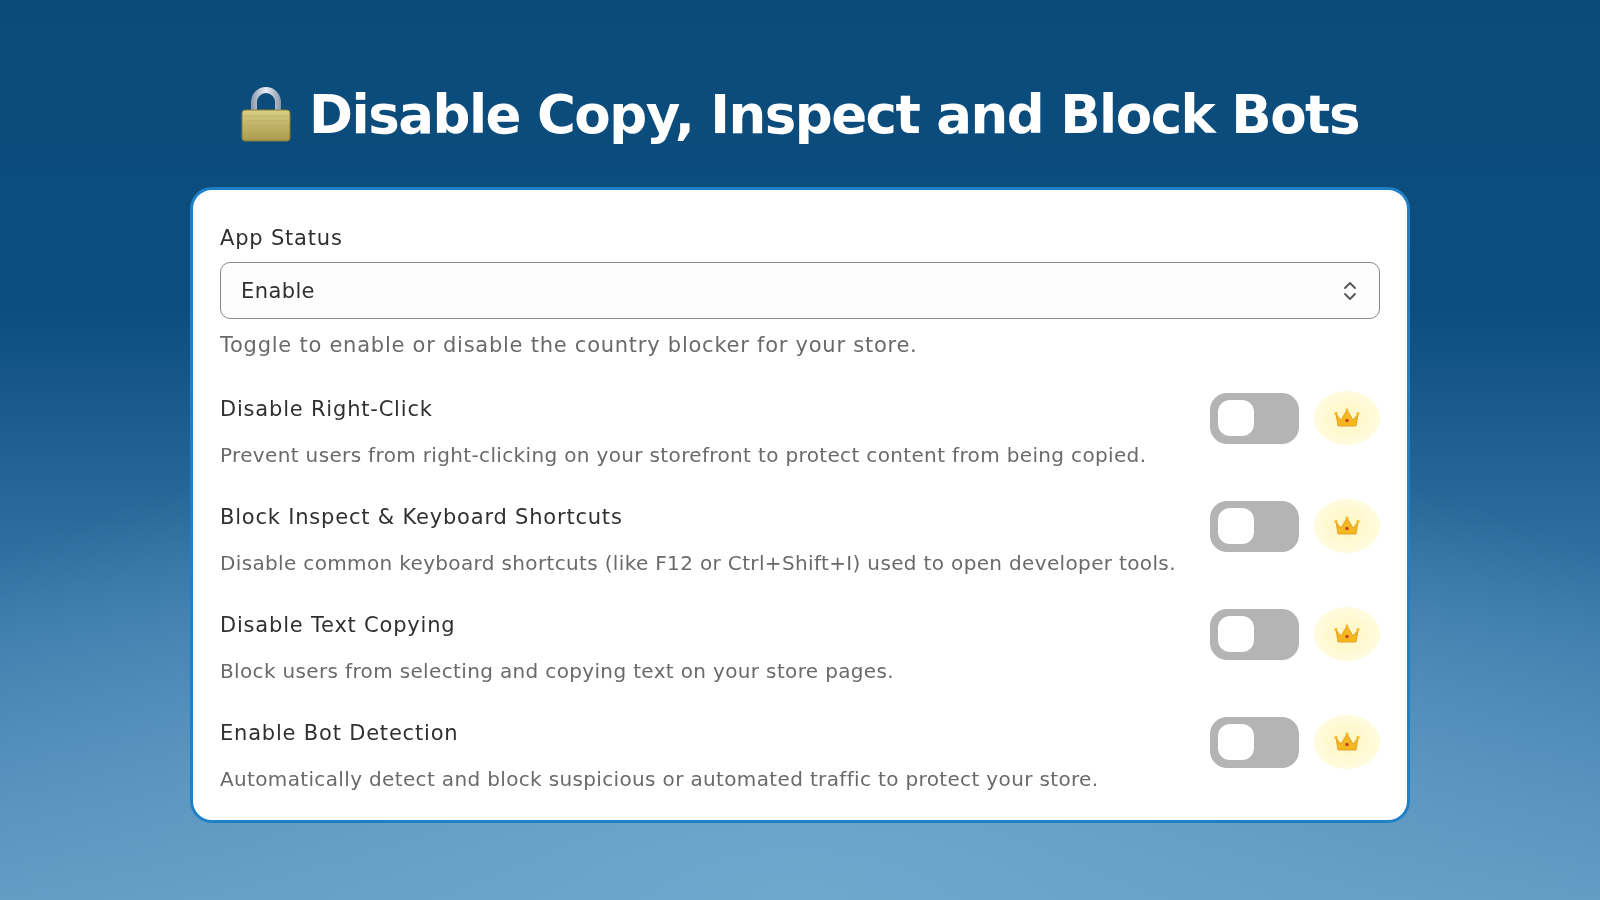  What do you see at coordinates (266, 114) in the screenshot?
I see `padlock-icon` at bounding box center [266, 114].